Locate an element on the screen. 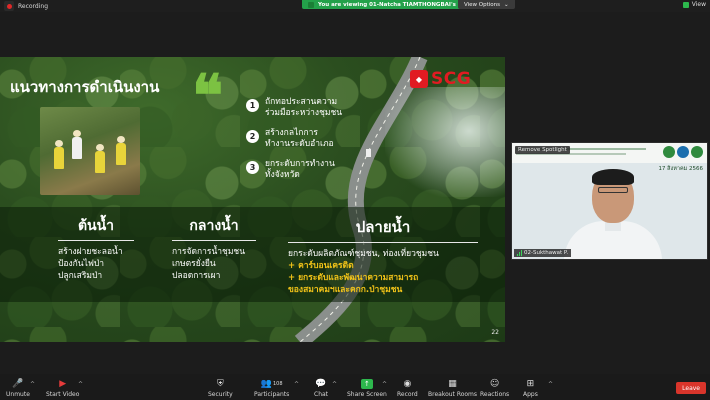 Image resolution: width=710 pixels, height=400 pixels. step-item: 3 ยกระดับการทำงาน ทั้งจังหวัด is located at coordinates (321, 170).